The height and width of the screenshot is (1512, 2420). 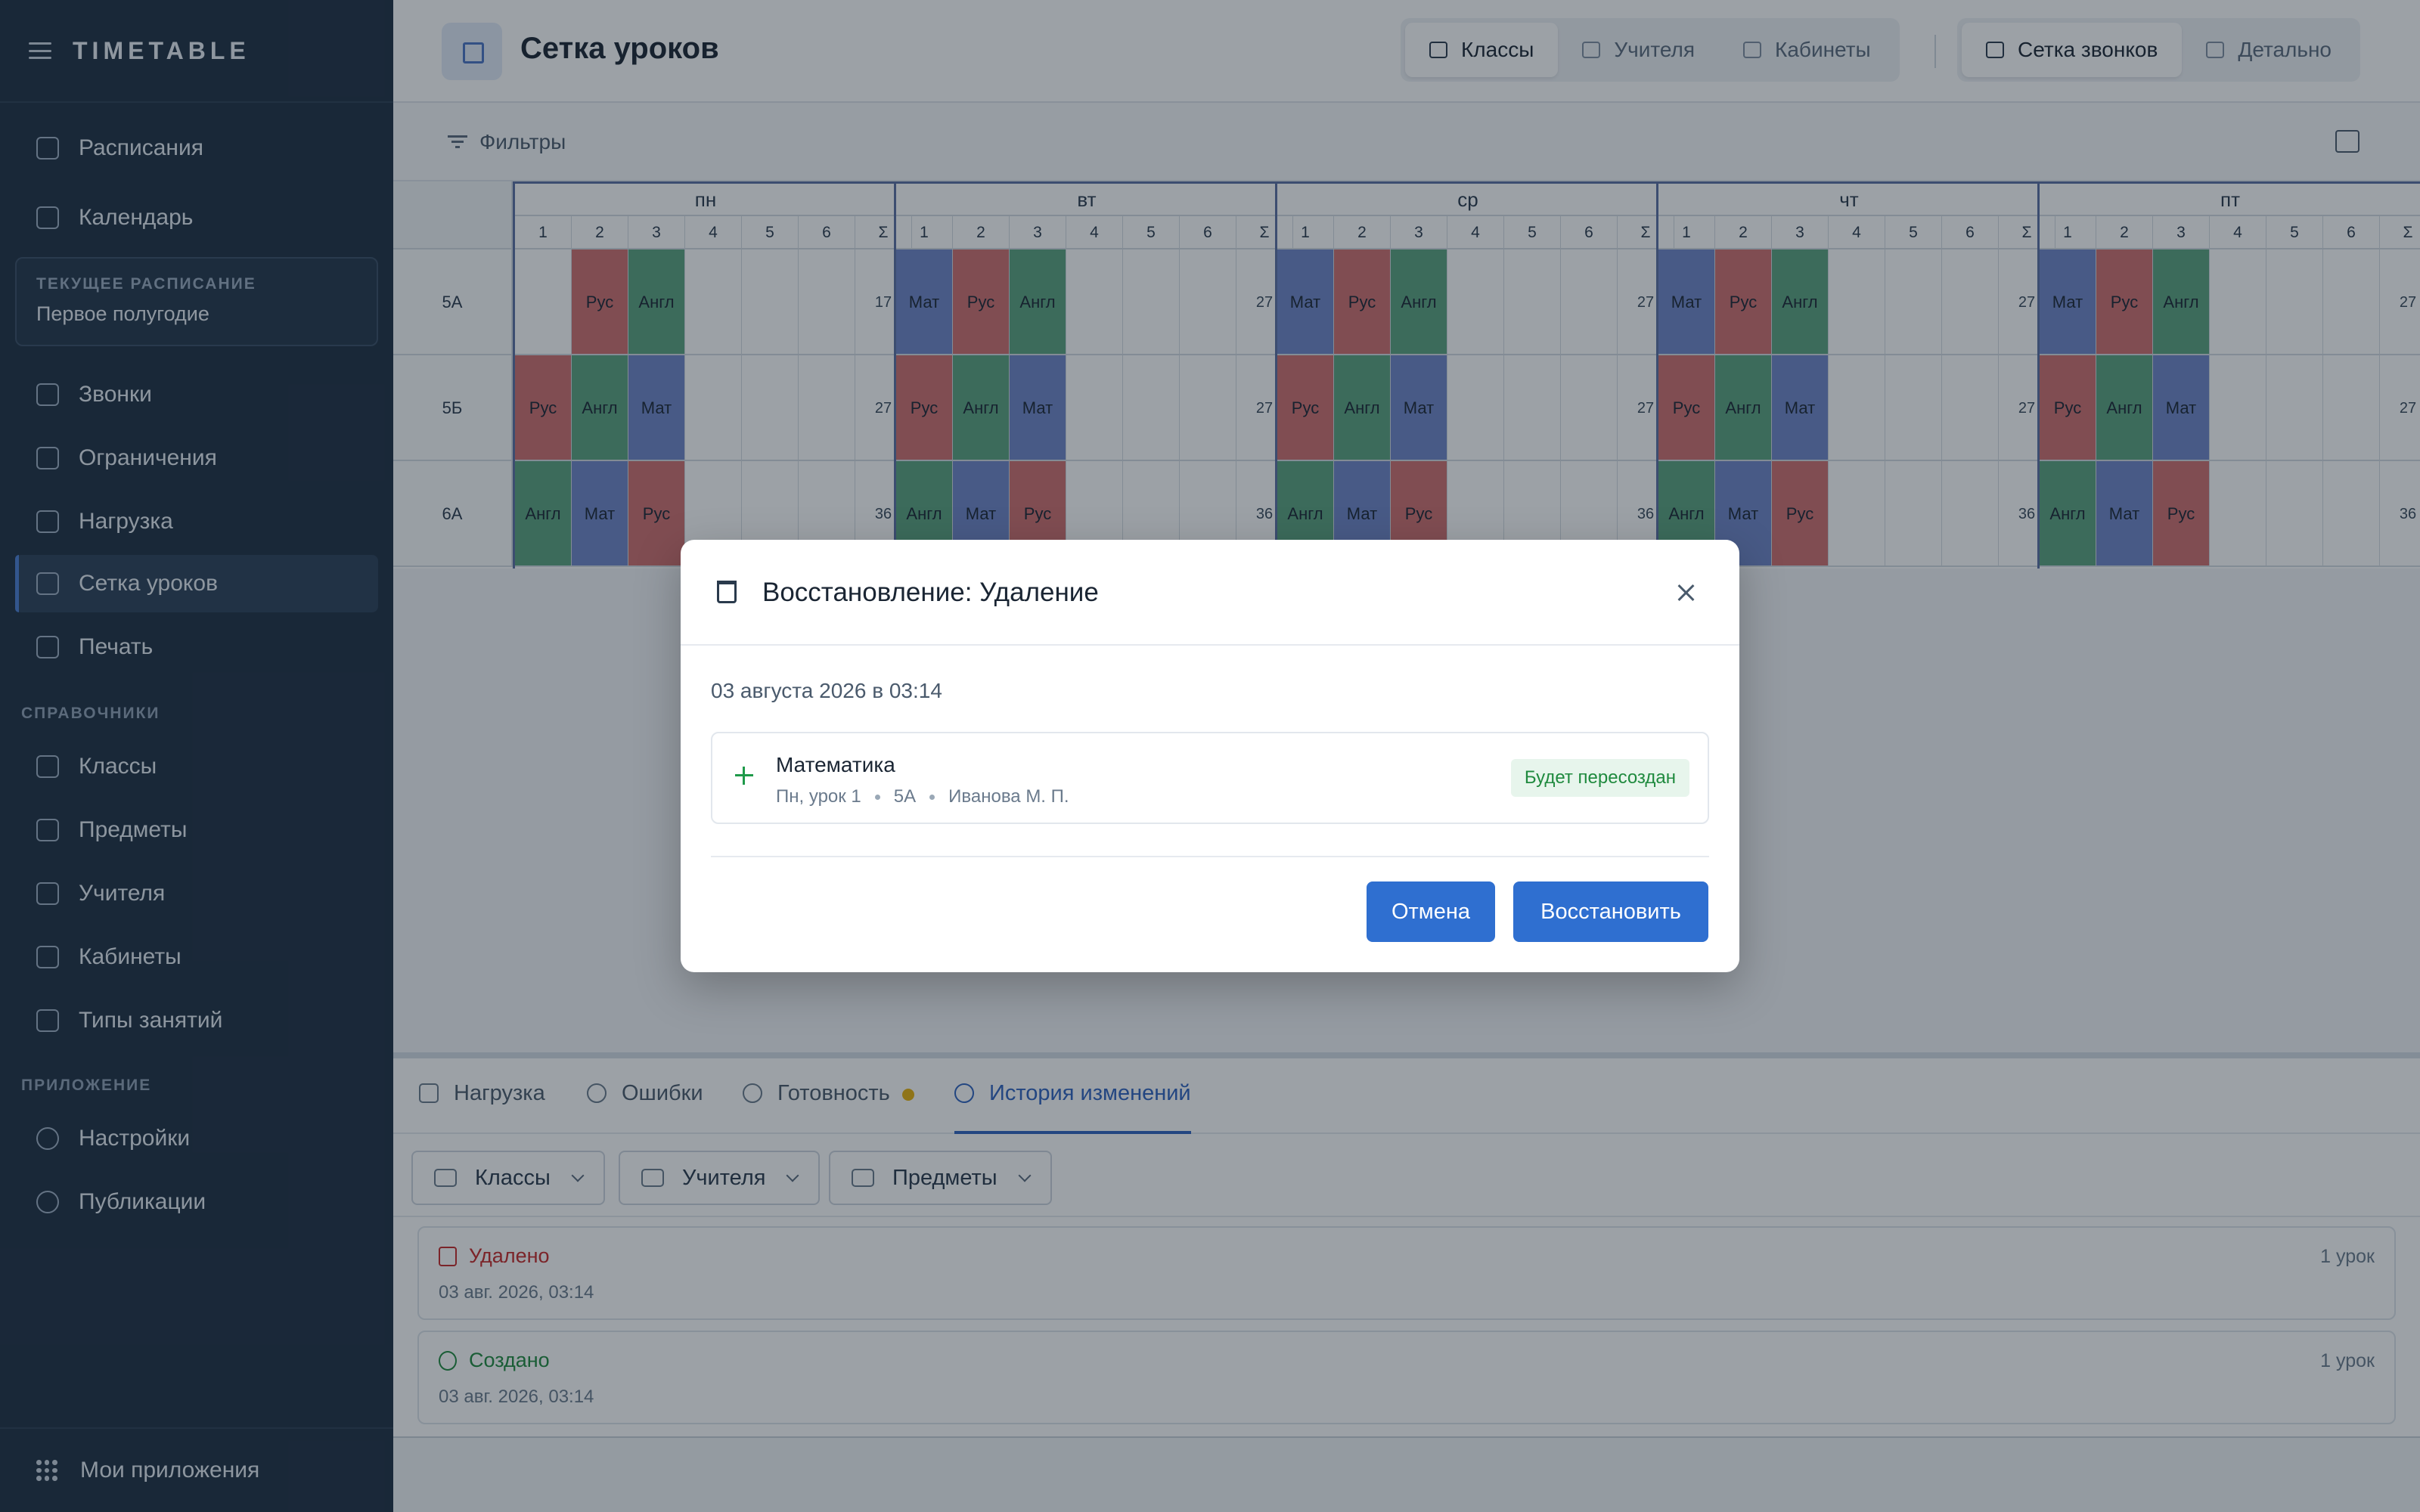 What do you see at coordinates (905, 797) in the screenshot?
I see `restore-item-class: 5А` at bounding box center [905, 797].